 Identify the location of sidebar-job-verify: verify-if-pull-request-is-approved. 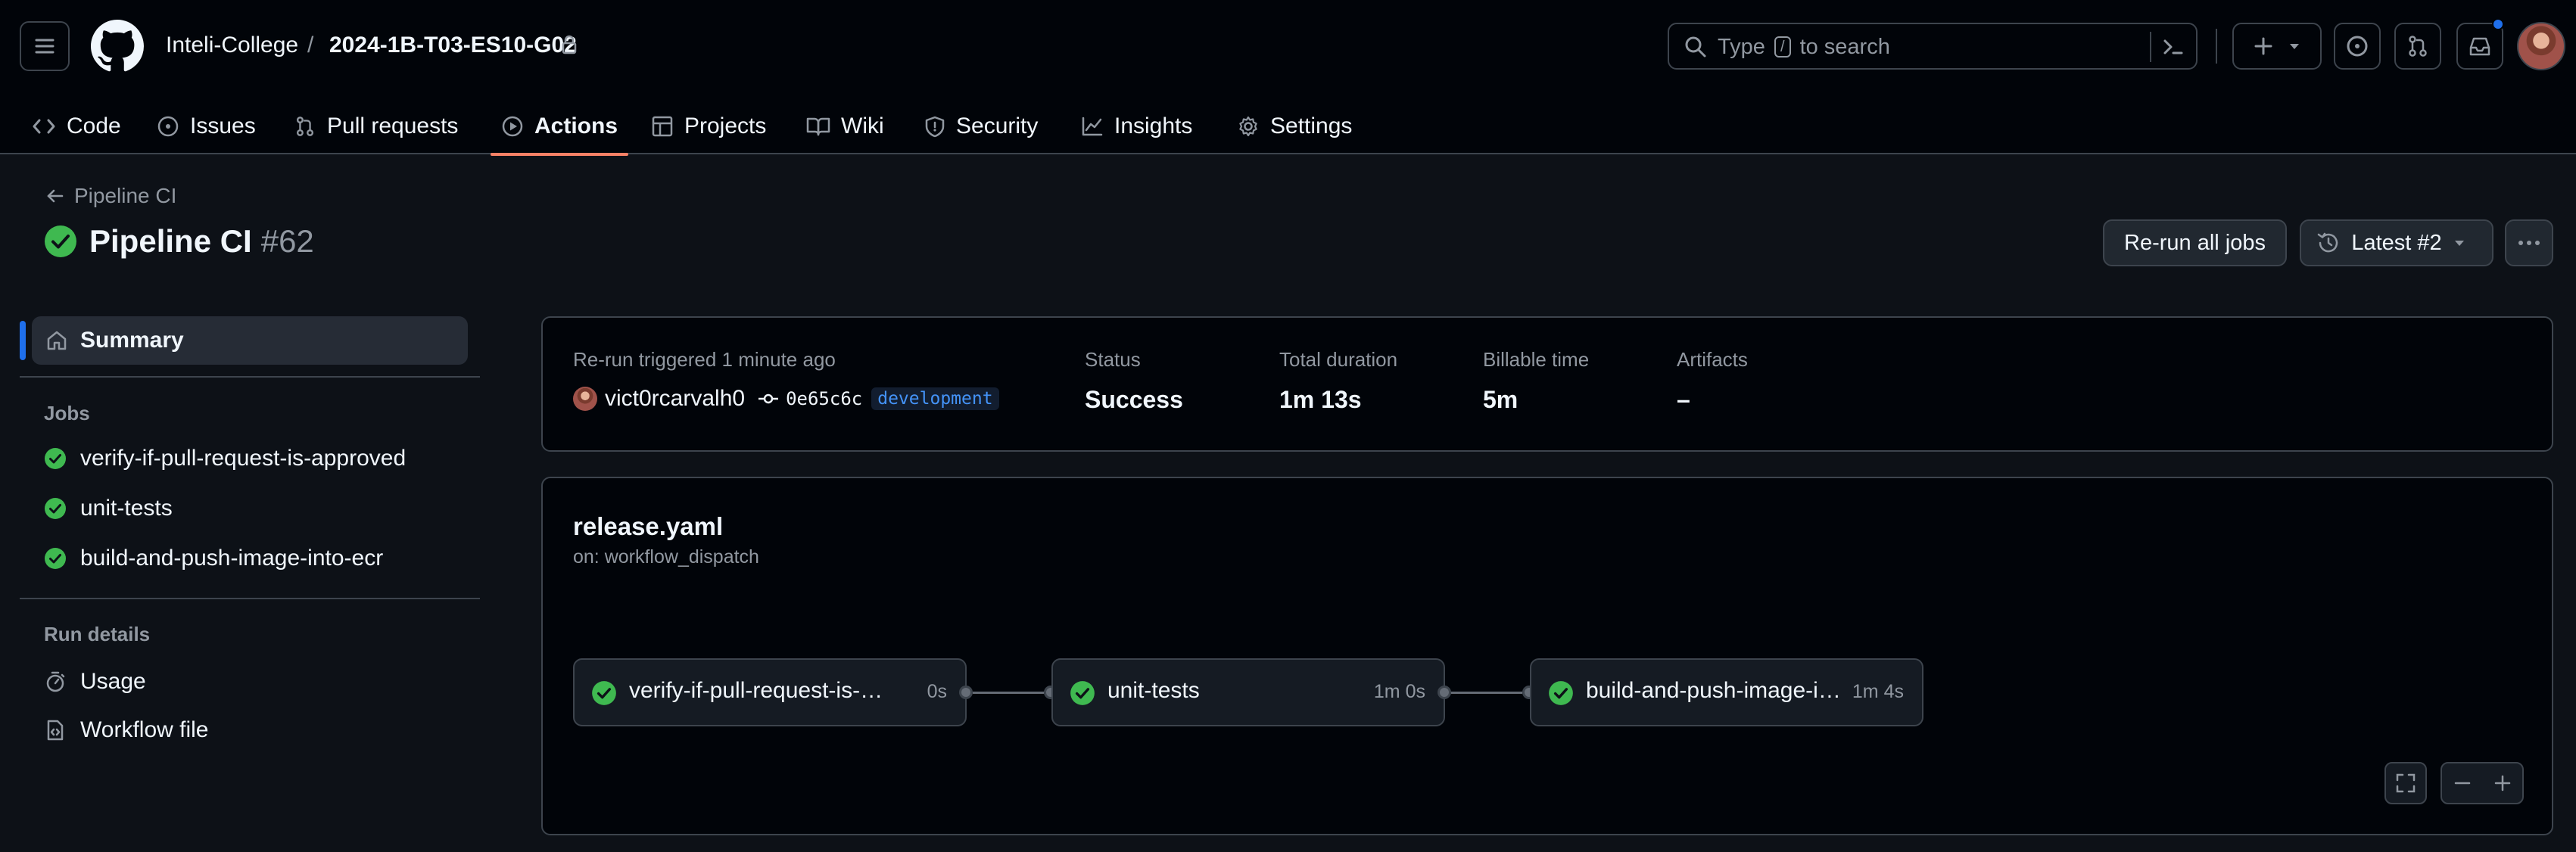
(225, 459).